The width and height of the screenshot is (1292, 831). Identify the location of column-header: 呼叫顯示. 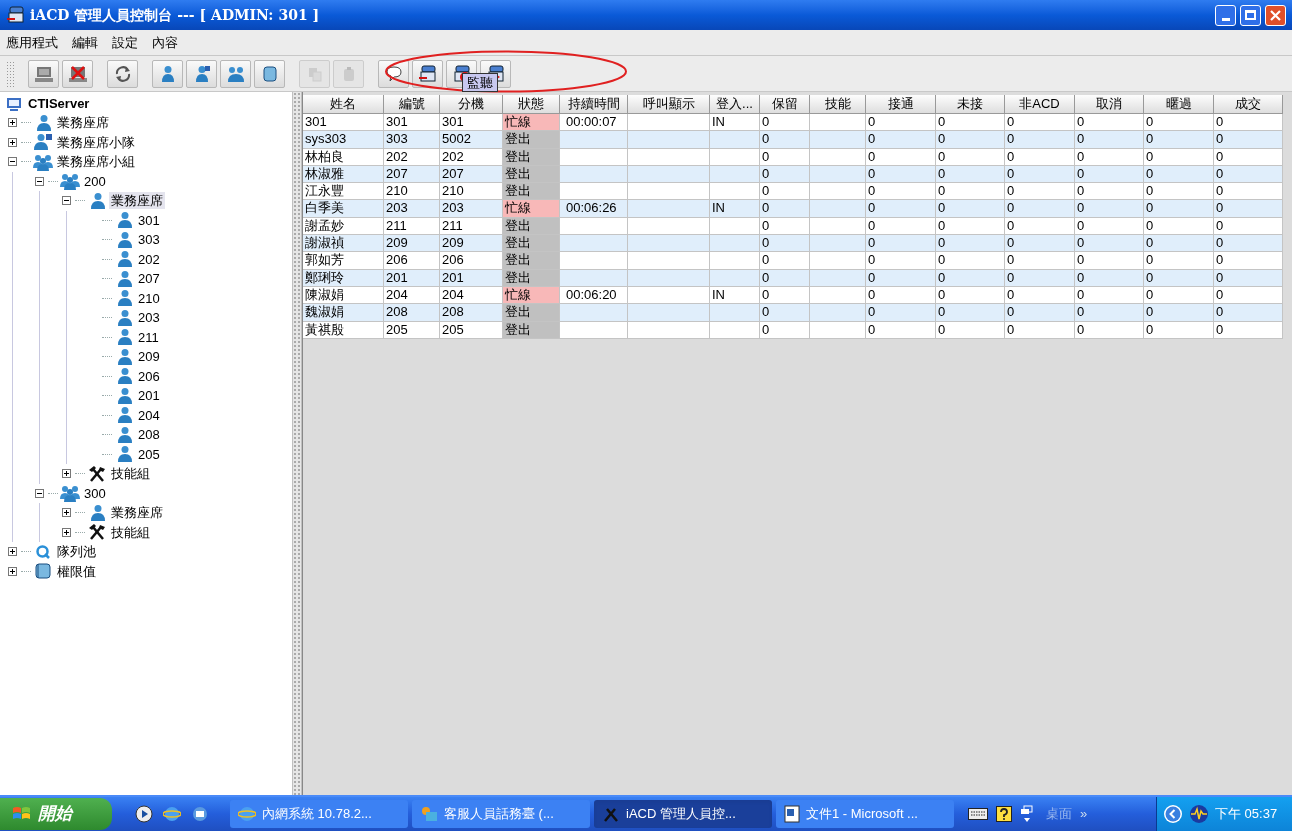
(669, 104).